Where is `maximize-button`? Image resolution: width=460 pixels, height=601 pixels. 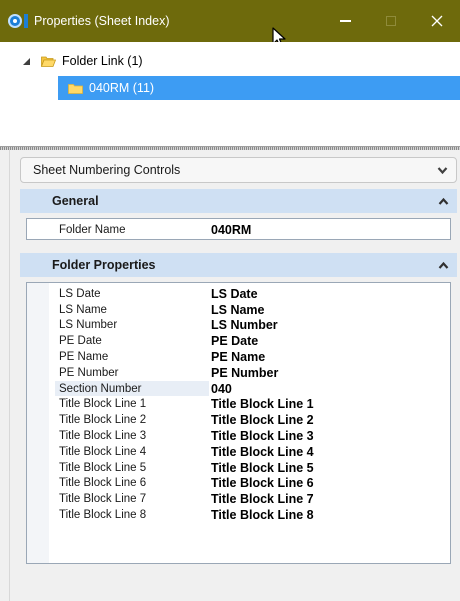
maximize-button is located at coordinates (391, 21).